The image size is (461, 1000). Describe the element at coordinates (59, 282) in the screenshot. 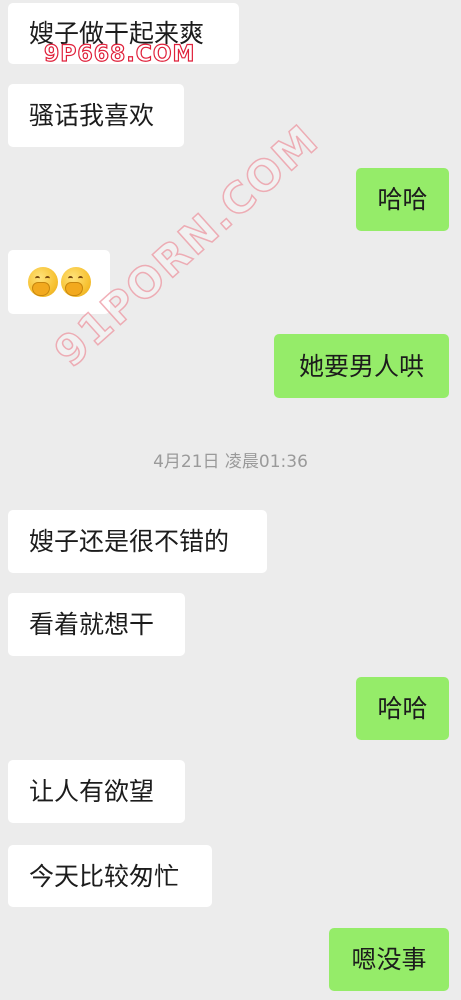

I see `emoji-row` at that location.